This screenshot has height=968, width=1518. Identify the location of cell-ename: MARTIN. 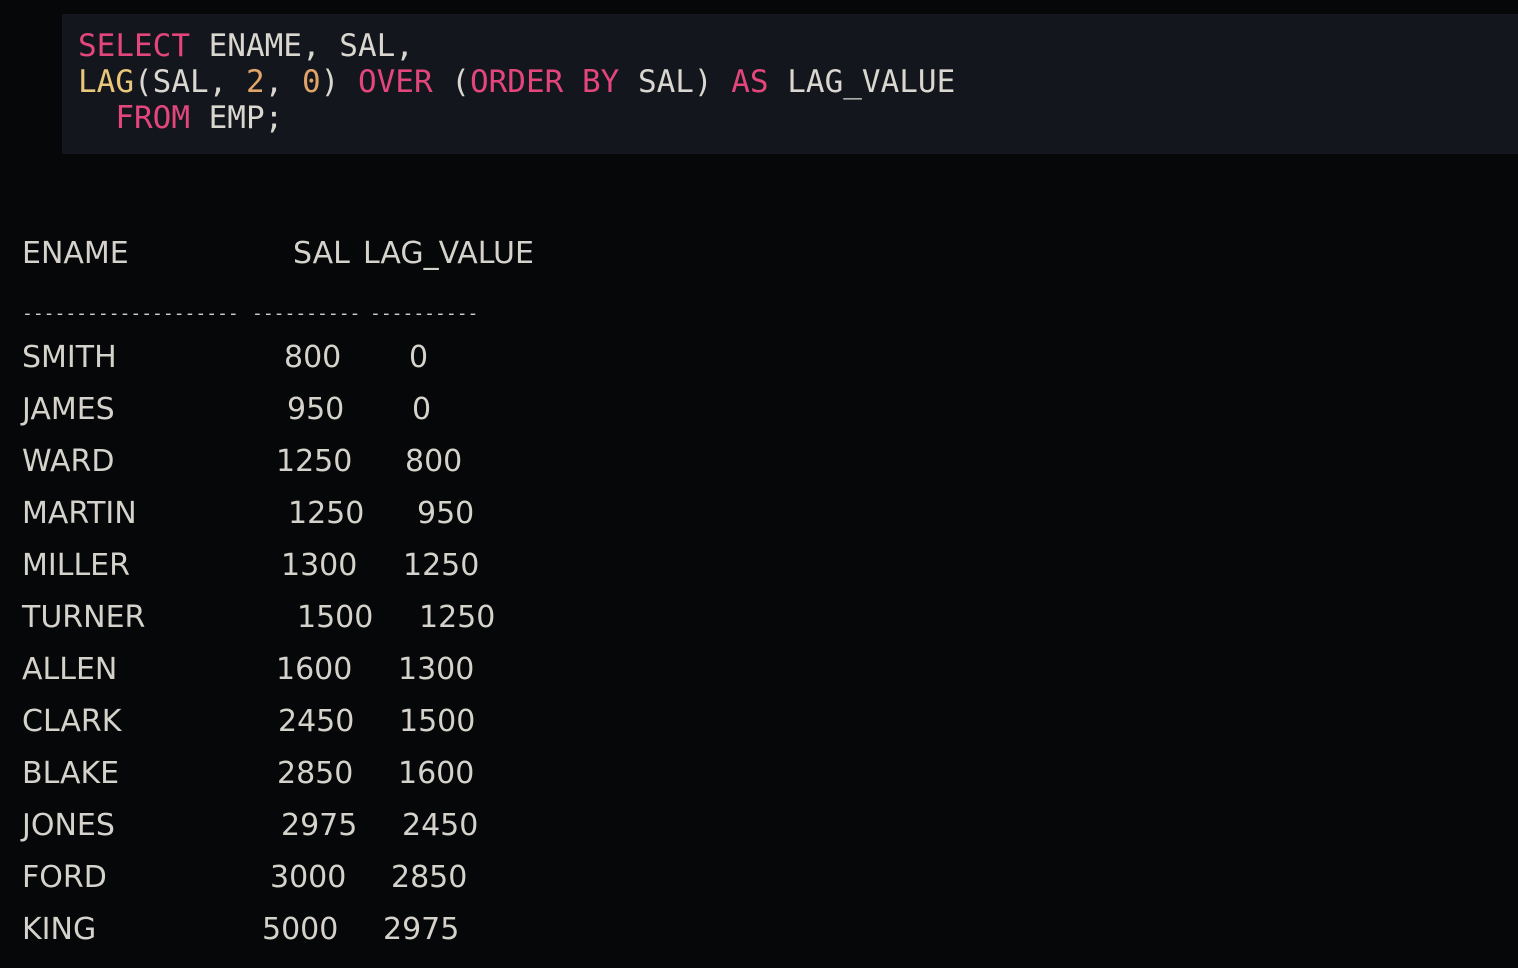
(79, 513).